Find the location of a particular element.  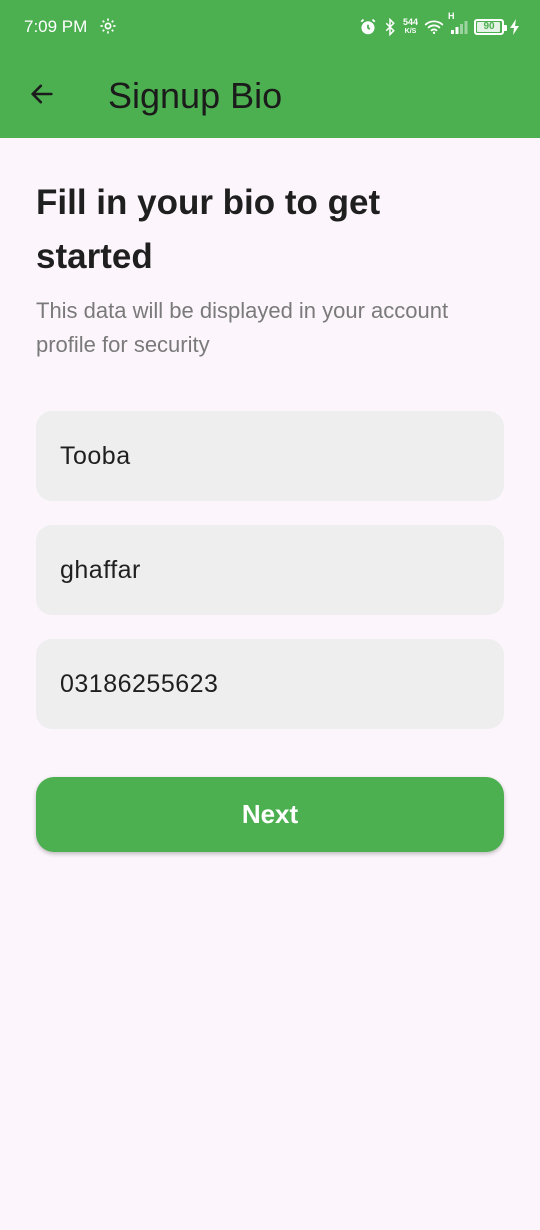

arrow-left-icon is located at coordinates (42, 96).